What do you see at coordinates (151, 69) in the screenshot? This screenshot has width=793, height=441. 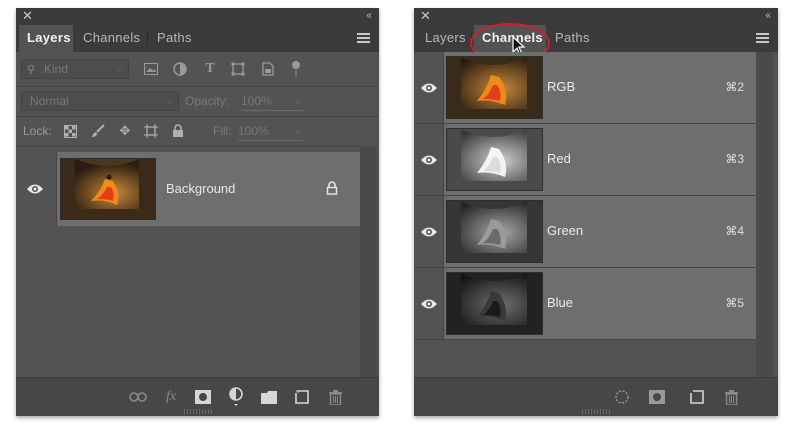 I see `pixel-filter-icon` at bounding box center [151, 69].